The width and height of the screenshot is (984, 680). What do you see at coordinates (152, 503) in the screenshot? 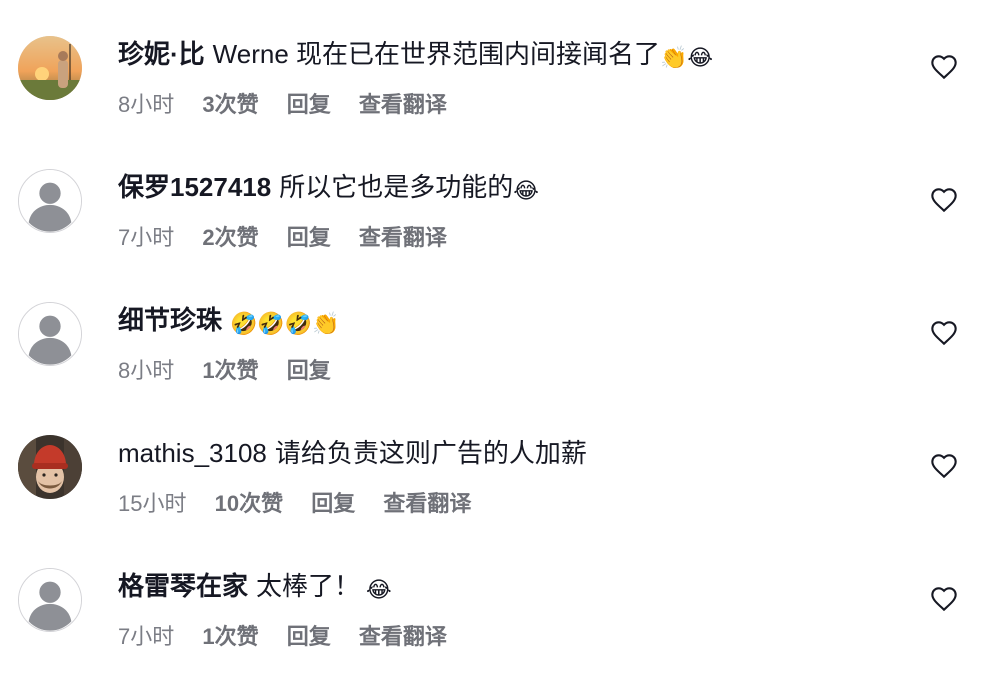
I see `comment-time: 15小时` at bounding box center [152, 503].